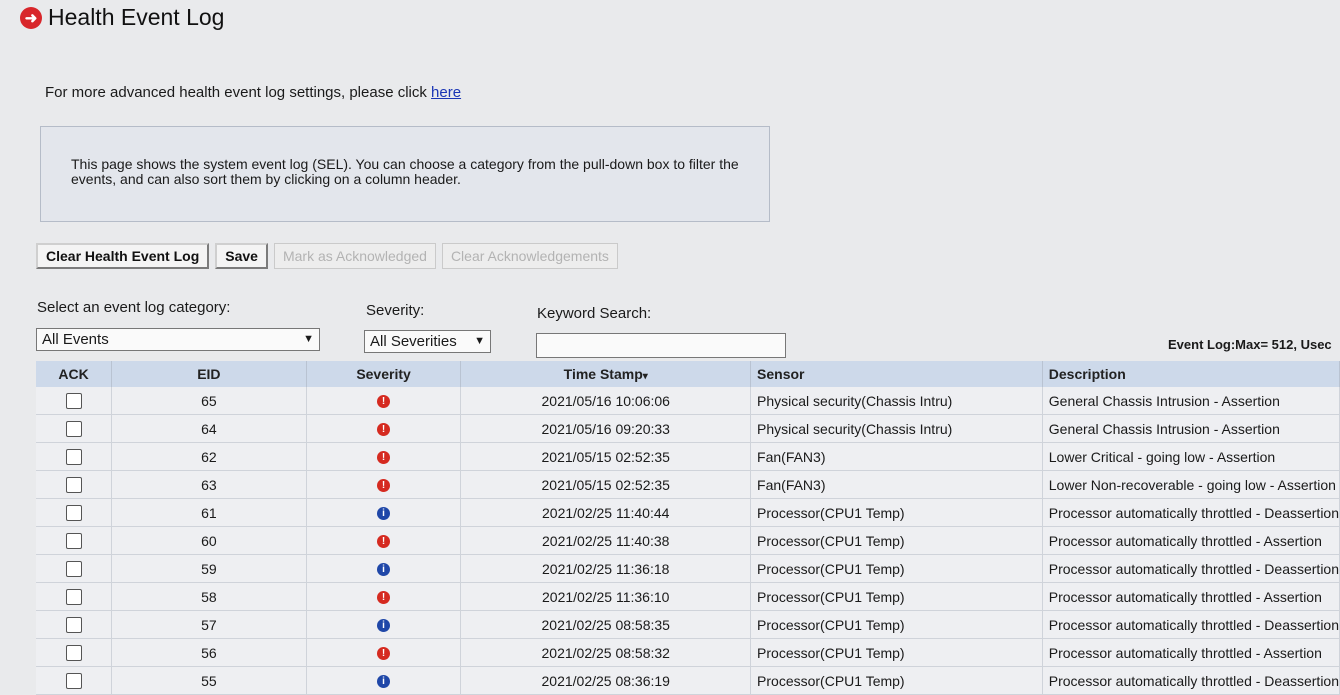  I want to click on severity-select: All Severities ▼, so click(427, 341).